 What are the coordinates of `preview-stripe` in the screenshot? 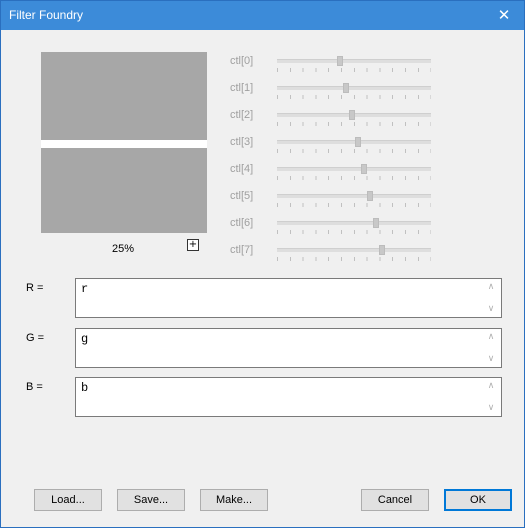 It's located at (124, 144).